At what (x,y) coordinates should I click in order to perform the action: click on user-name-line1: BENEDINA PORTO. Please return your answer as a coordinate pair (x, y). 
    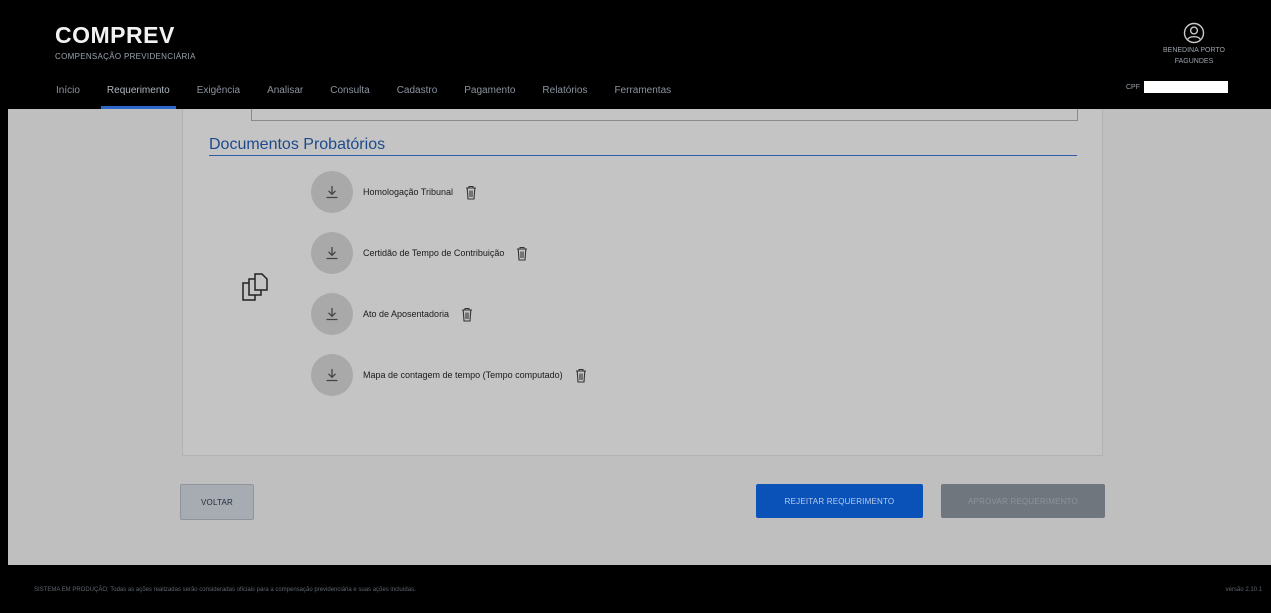
    Looking at the image, I should click on (1194, 50).